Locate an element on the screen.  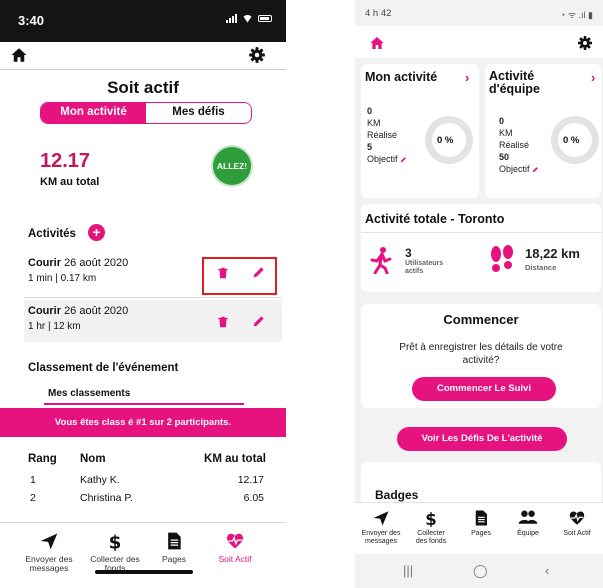
card-title: Mon activité is located at coordinates (401, 77).